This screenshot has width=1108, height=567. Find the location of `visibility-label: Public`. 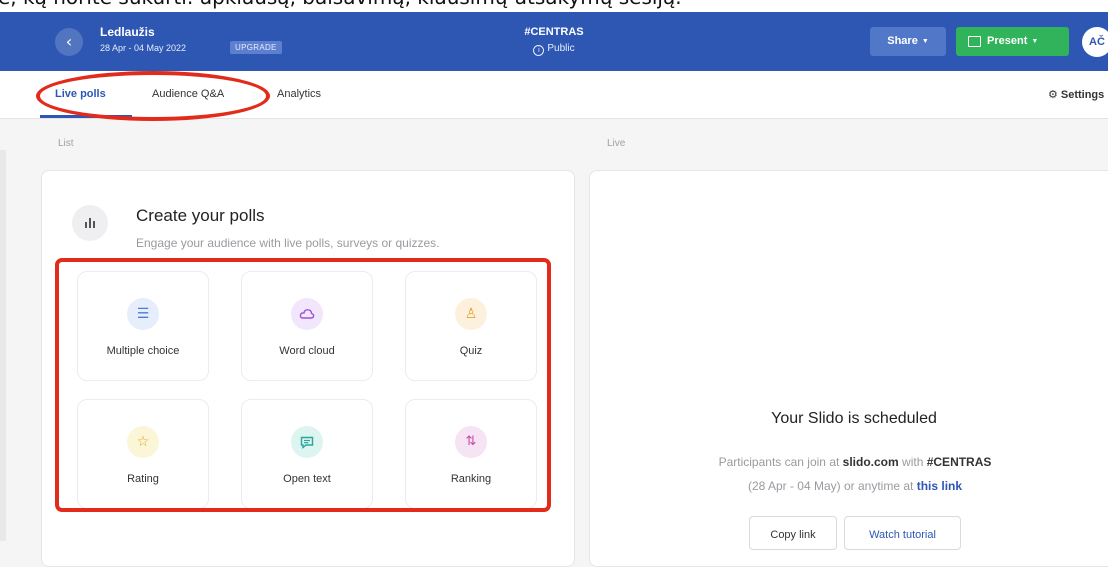

visibility-label: Public is located at coordinates (561, 48).